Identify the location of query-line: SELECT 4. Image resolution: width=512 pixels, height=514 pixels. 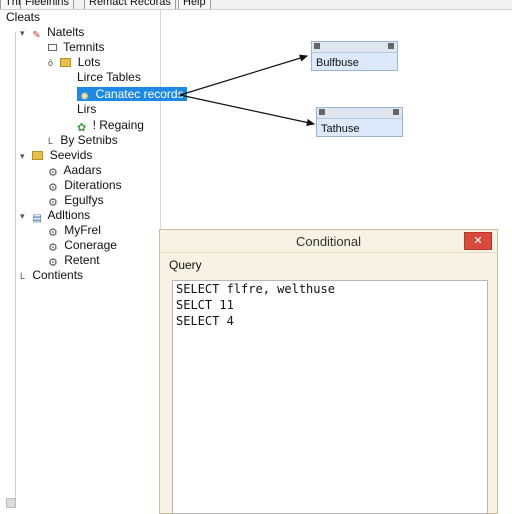
(205, 321).